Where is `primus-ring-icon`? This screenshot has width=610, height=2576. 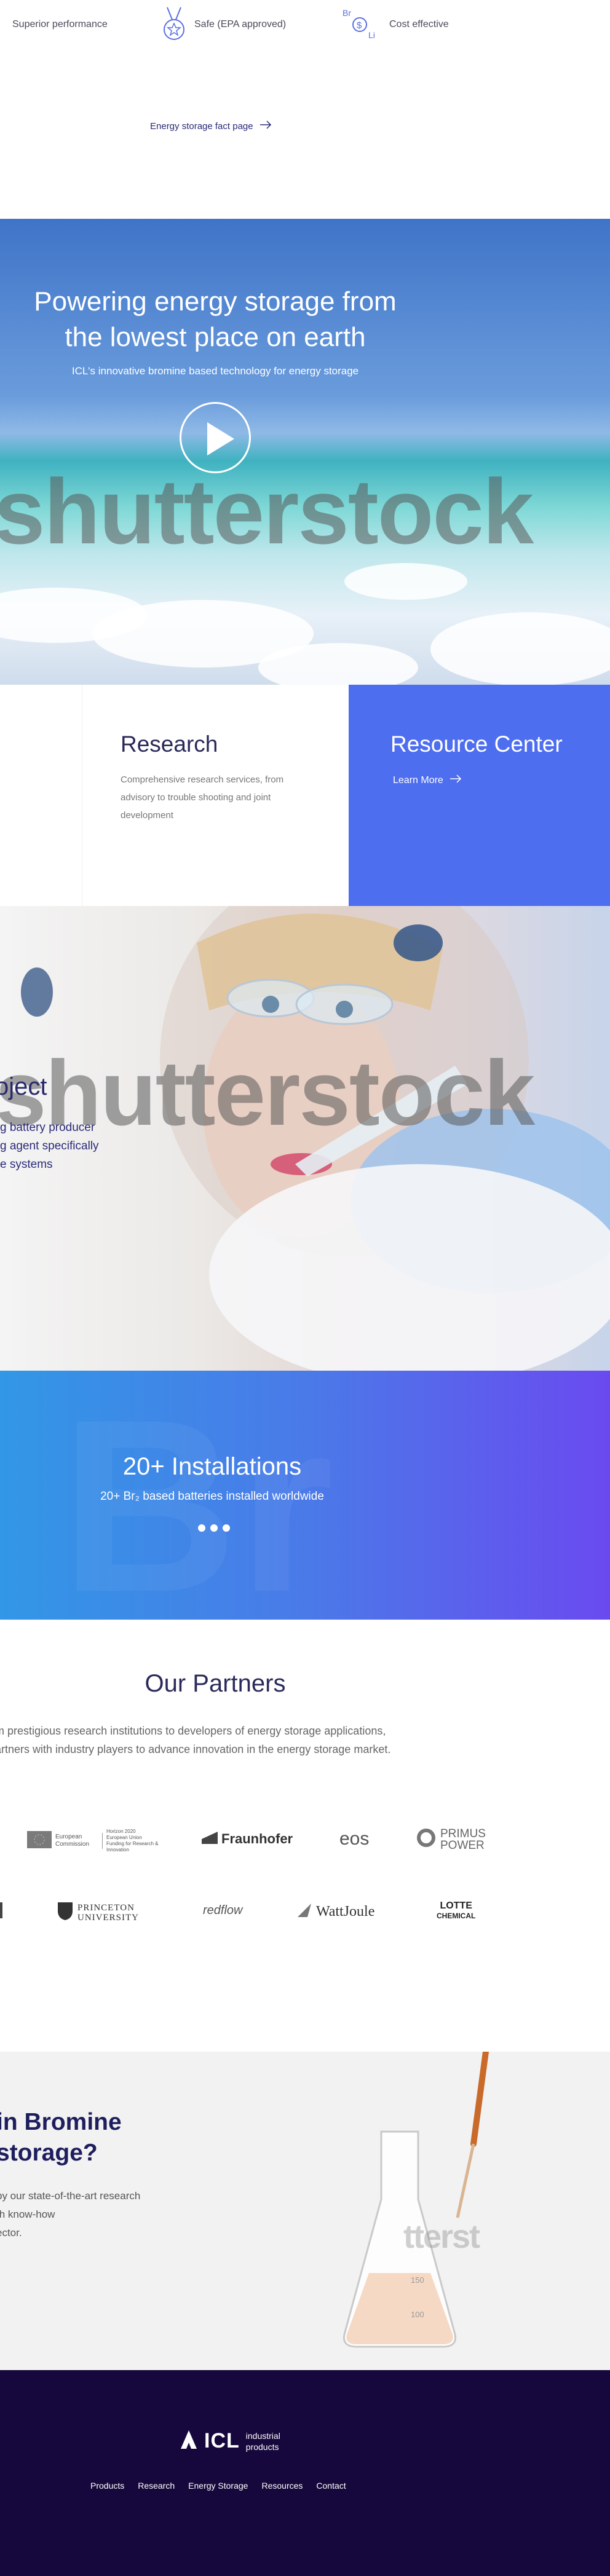
primus-ring-icon is located at coordinates (426, 1839).